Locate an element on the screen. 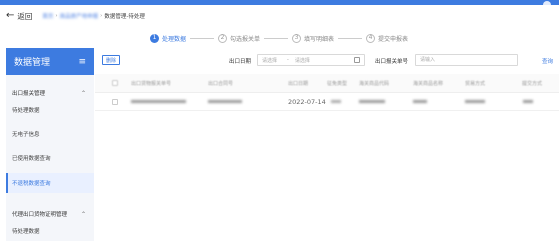 The height and width of the screenshot is (241, 559). column-header: 征免类型 is located at coordinates (337, 83).